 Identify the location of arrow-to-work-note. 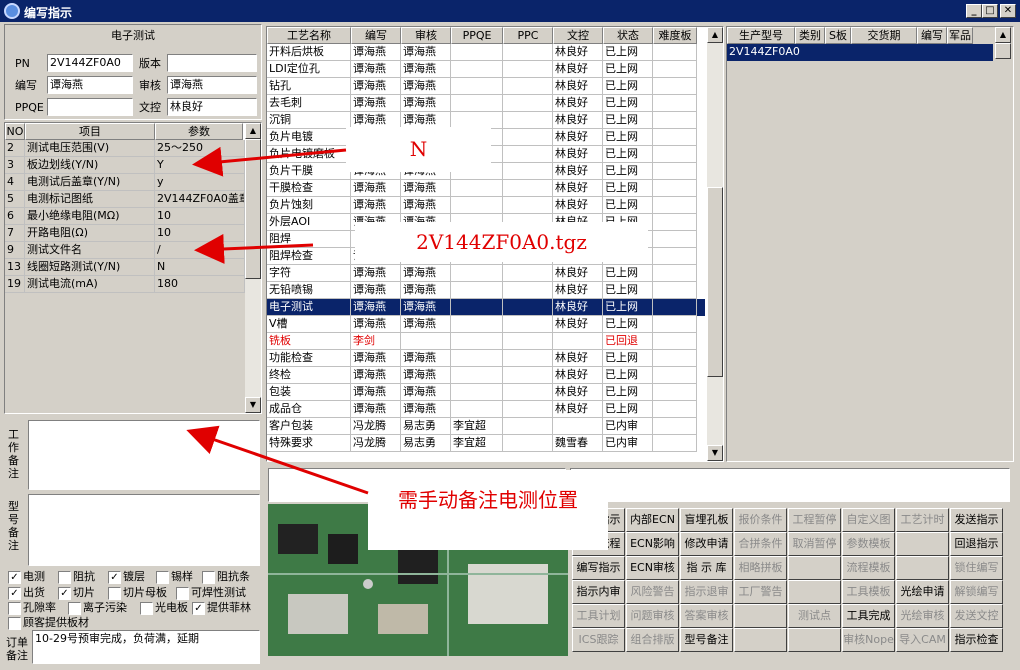
(277, 460).